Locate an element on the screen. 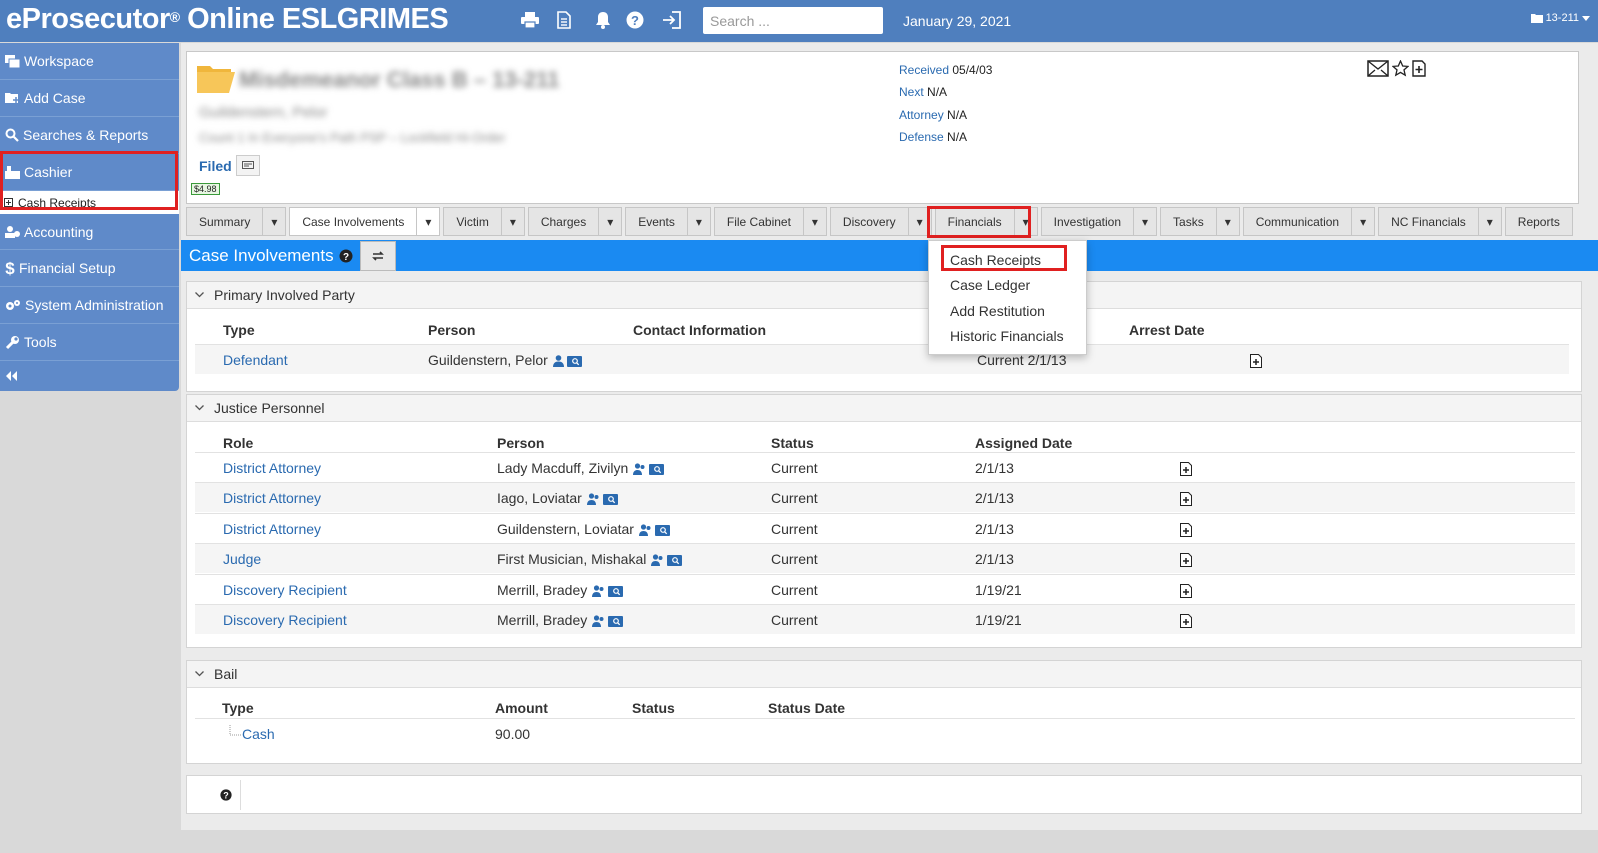 This screenshot has width=1598, height=853. tab-discovery: Discovery ▾ is located at coordinates (880, 221).